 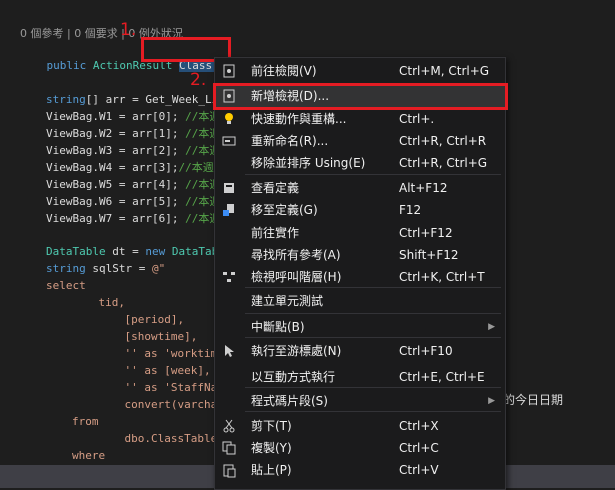 What do you see at coordinates (426, 233) in the screenshot?
I see `menu-item-shortcut: Ctrl+F12` at bounding box center [426, 233].